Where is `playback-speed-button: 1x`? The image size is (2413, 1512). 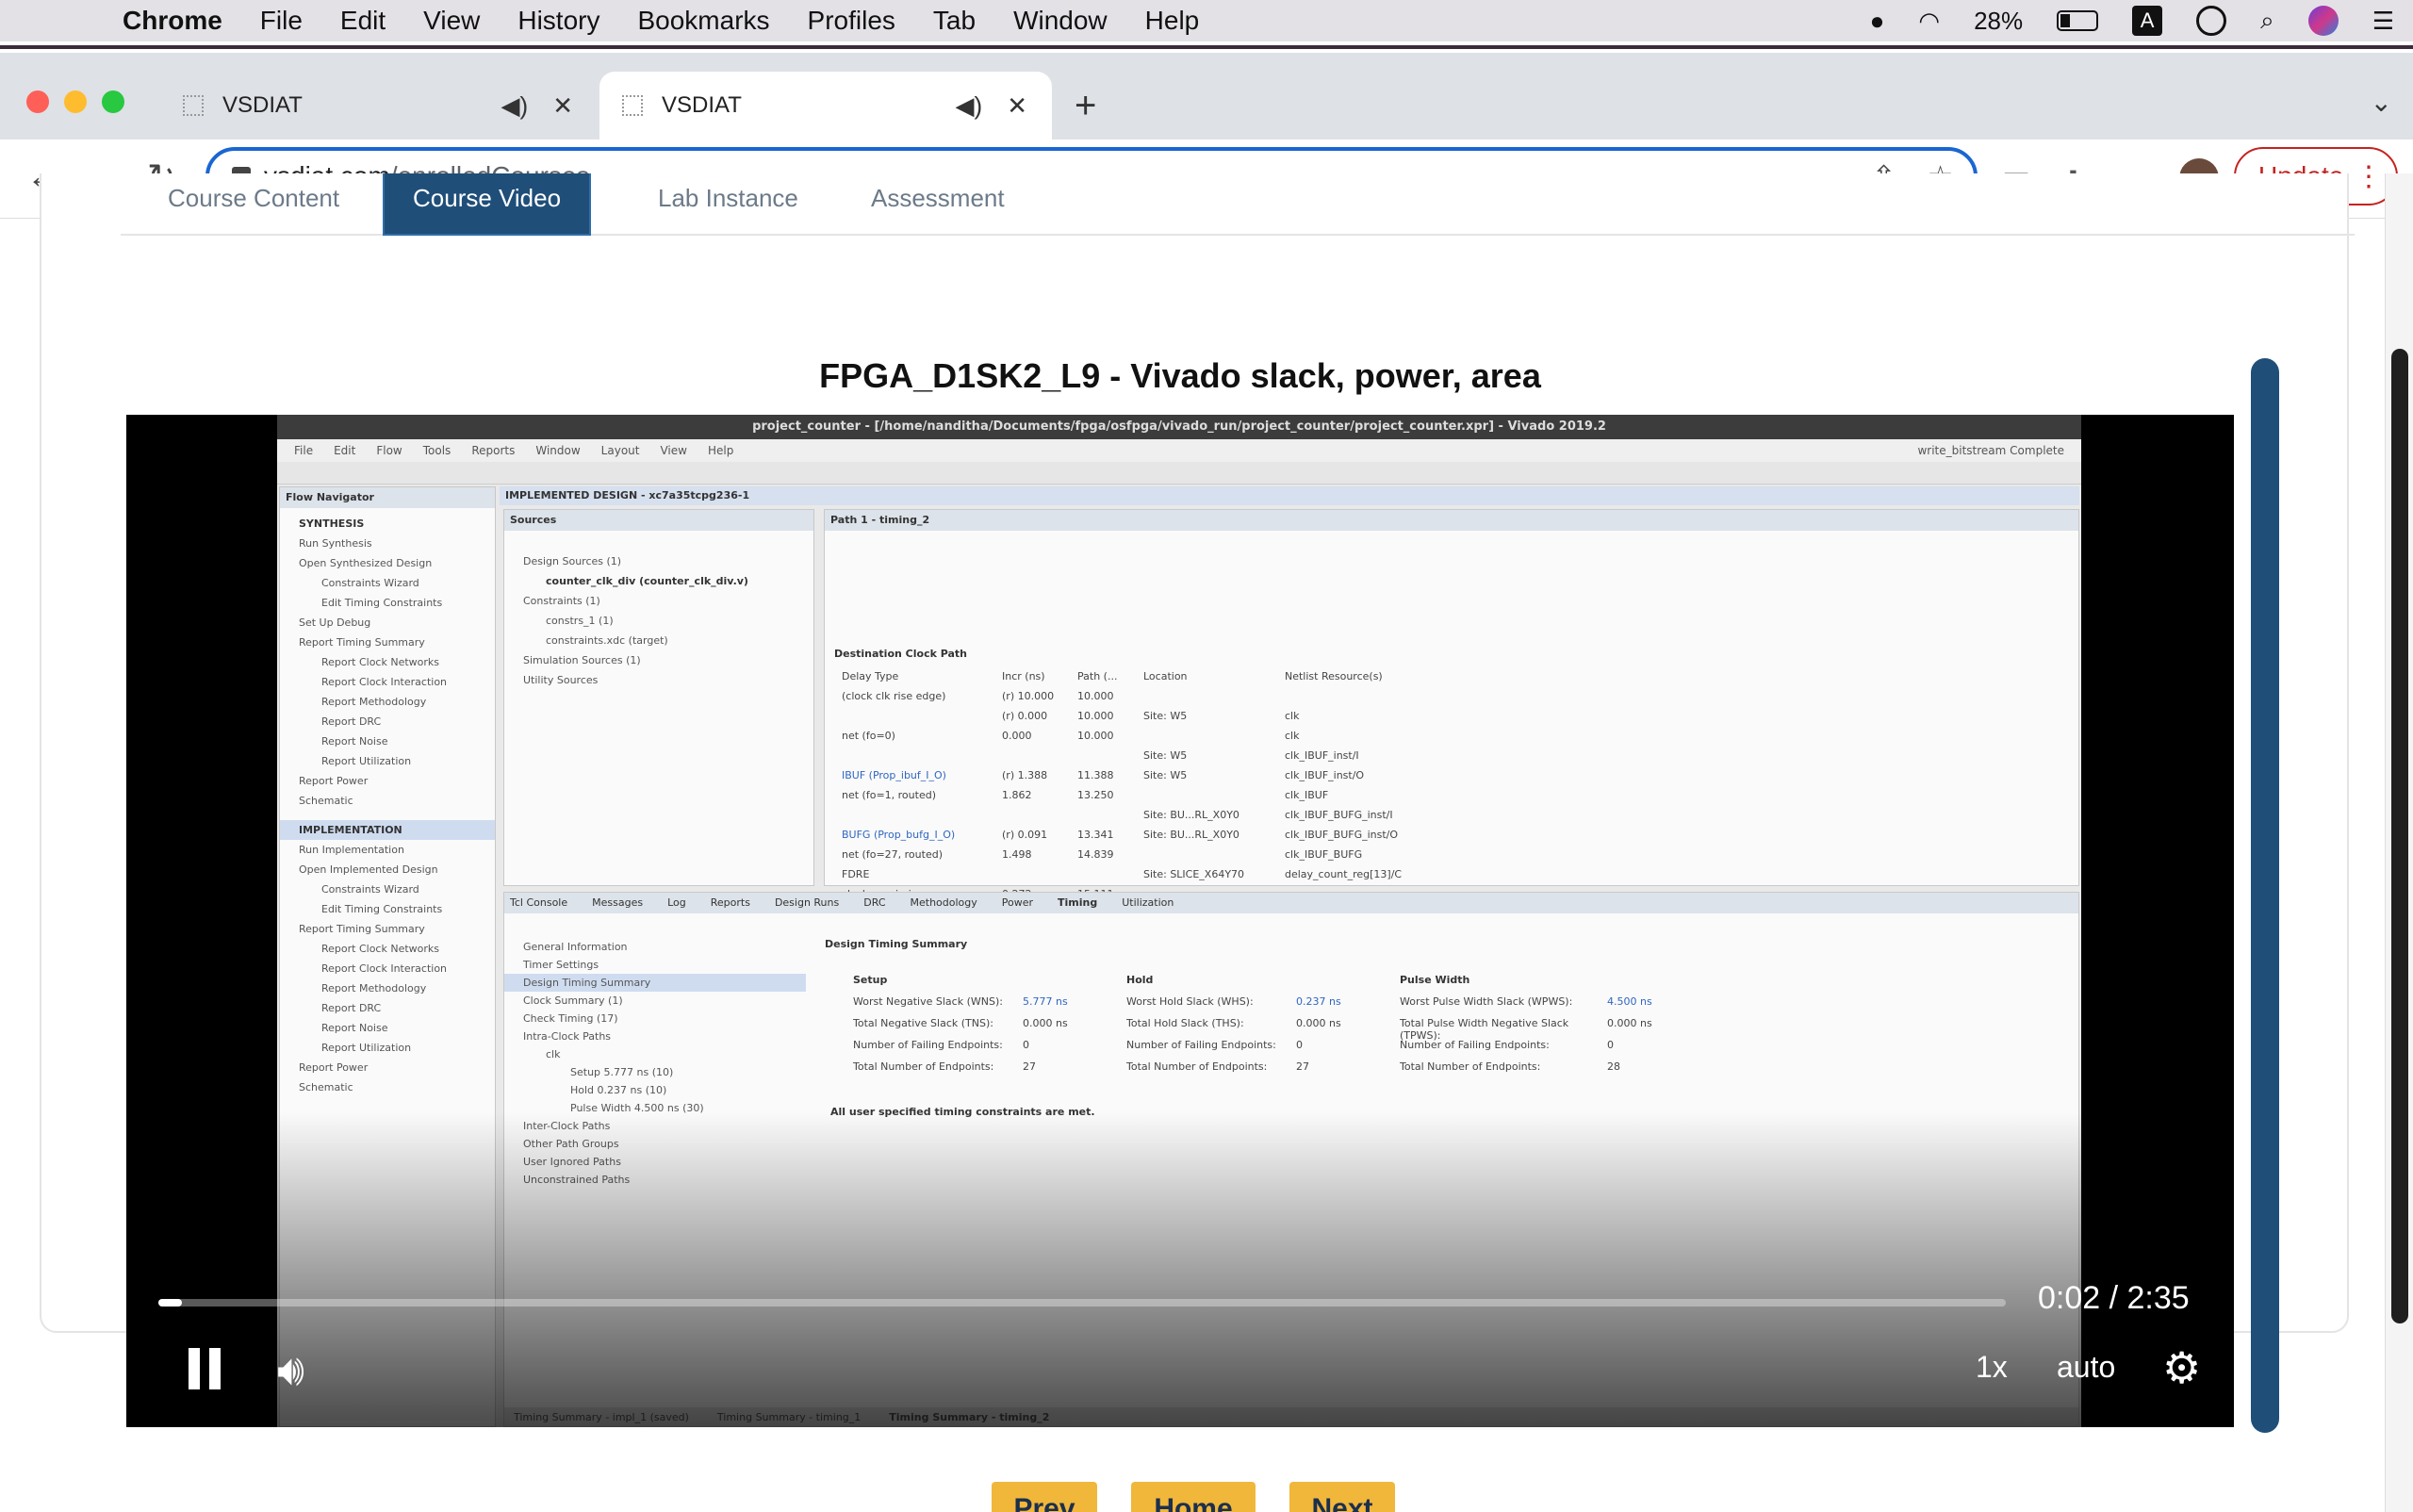
playback-speed-button: 1x is located at coordinates (1992, 1368).